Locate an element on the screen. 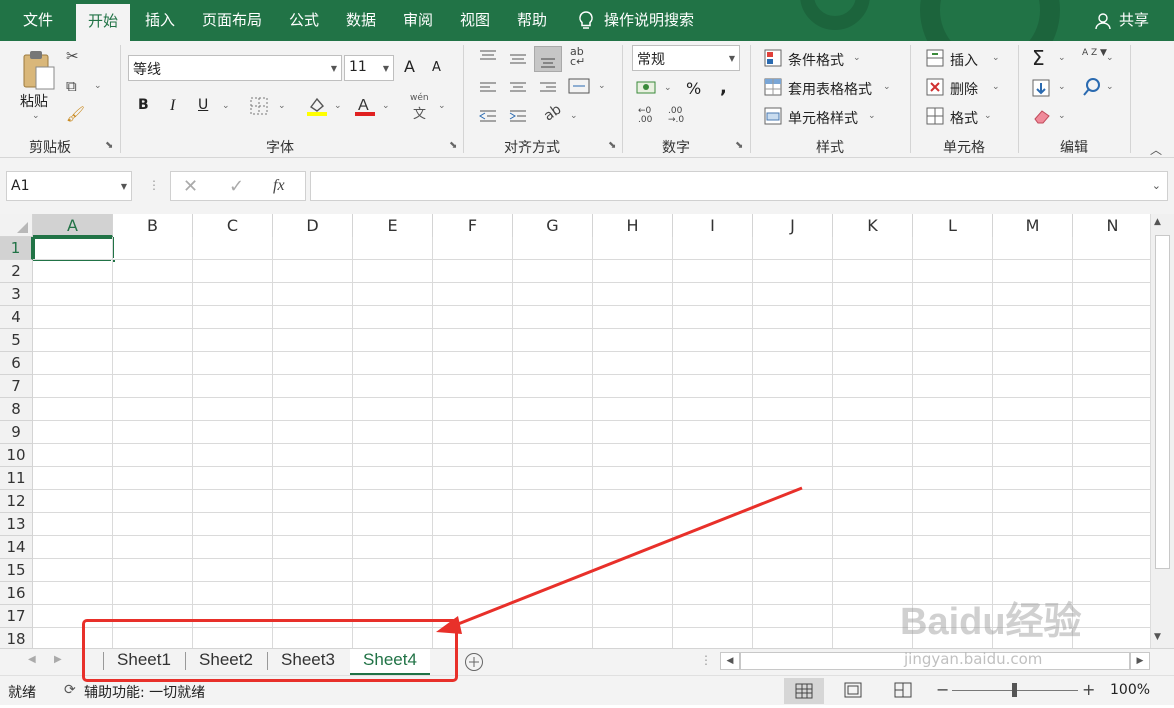 Image resolution: width=1174 pixels, height=708 pixels. row-header-5: 5 is located at coordinates (16, 340).